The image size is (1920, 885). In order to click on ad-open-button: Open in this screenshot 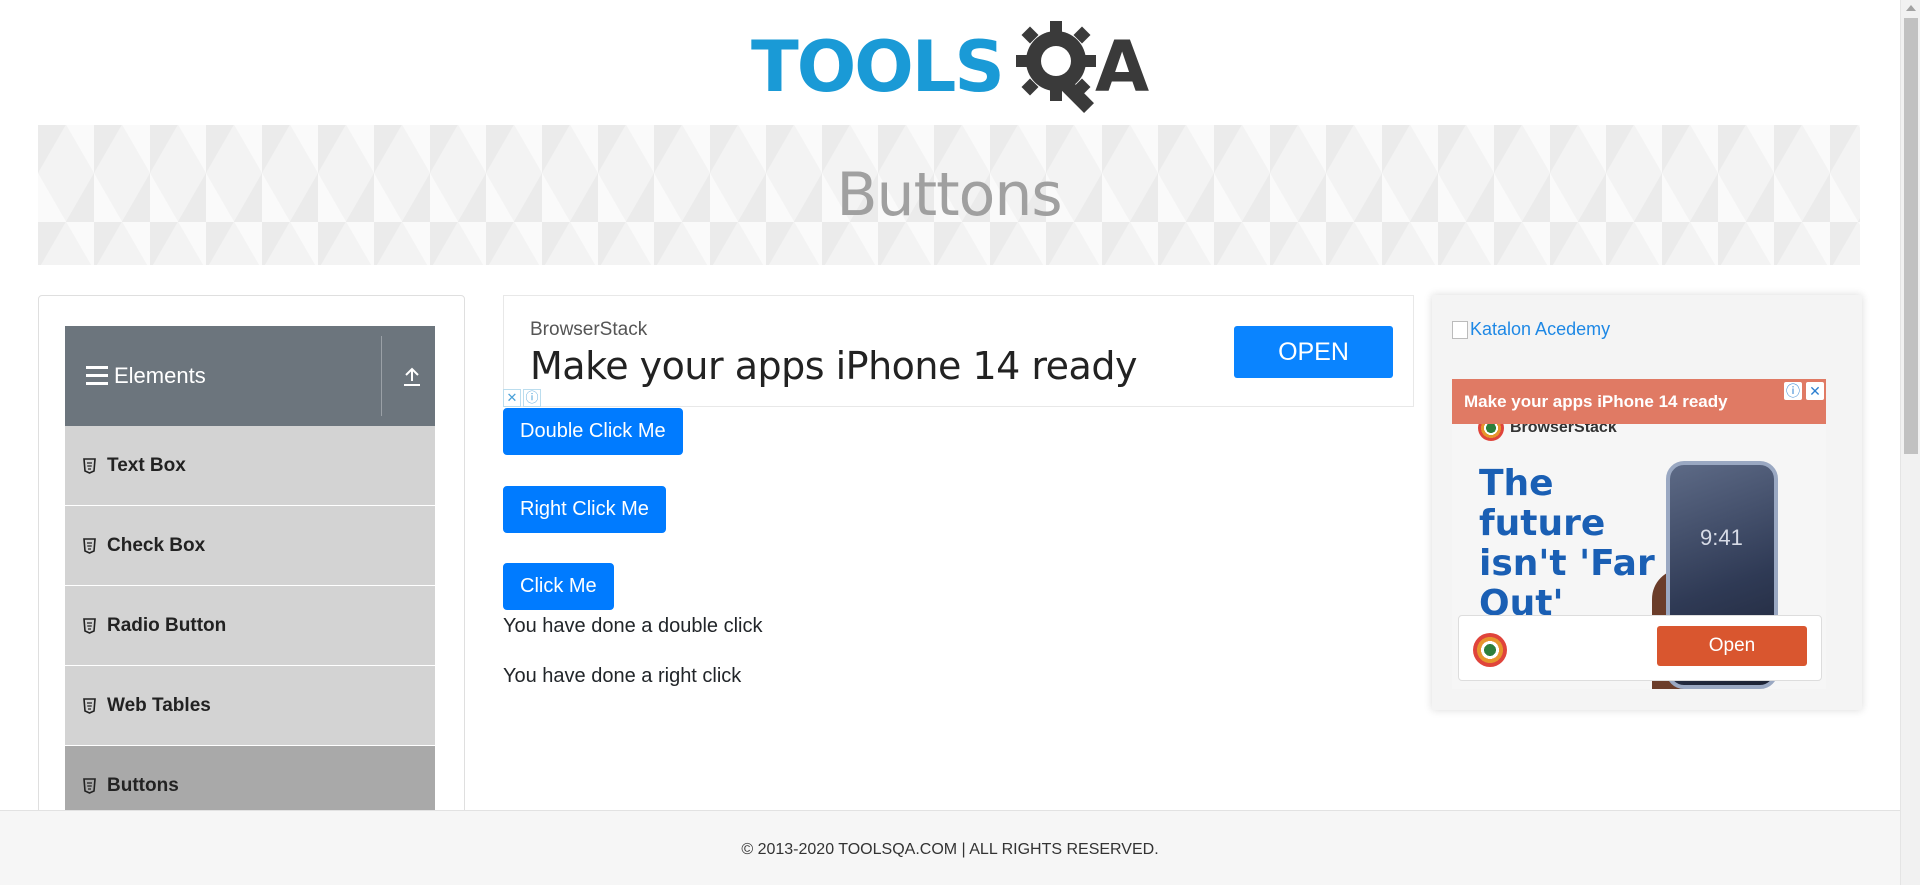, I will do `click(1732, 646)`.